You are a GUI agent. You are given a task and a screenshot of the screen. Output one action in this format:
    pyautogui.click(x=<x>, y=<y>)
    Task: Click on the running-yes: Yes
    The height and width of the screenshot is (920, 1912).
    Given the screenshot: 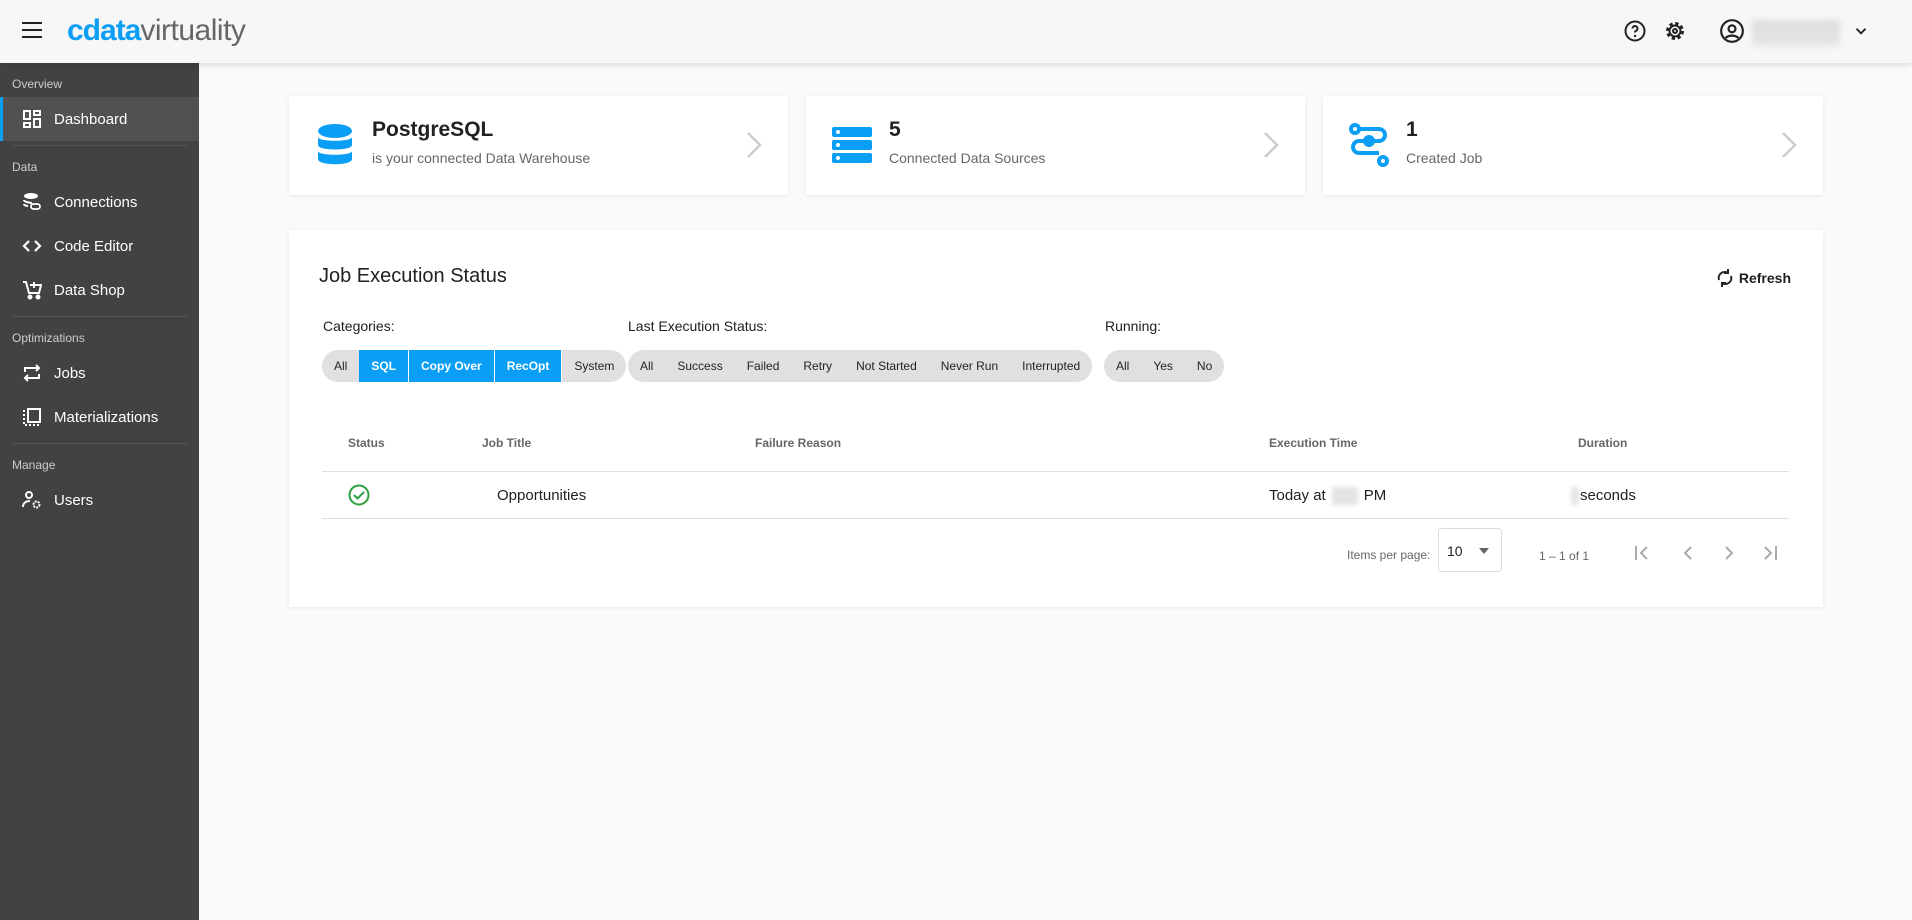 What is the action you would take?
    pyautogui.click(x=1163, y=366)
    